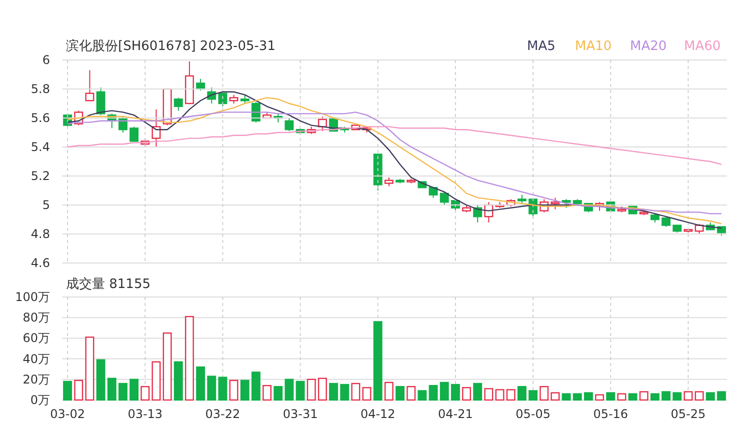 The width and height of the screenshot is (740, 440). I want to click on y-axis-label: 60万, so click(36, 338).